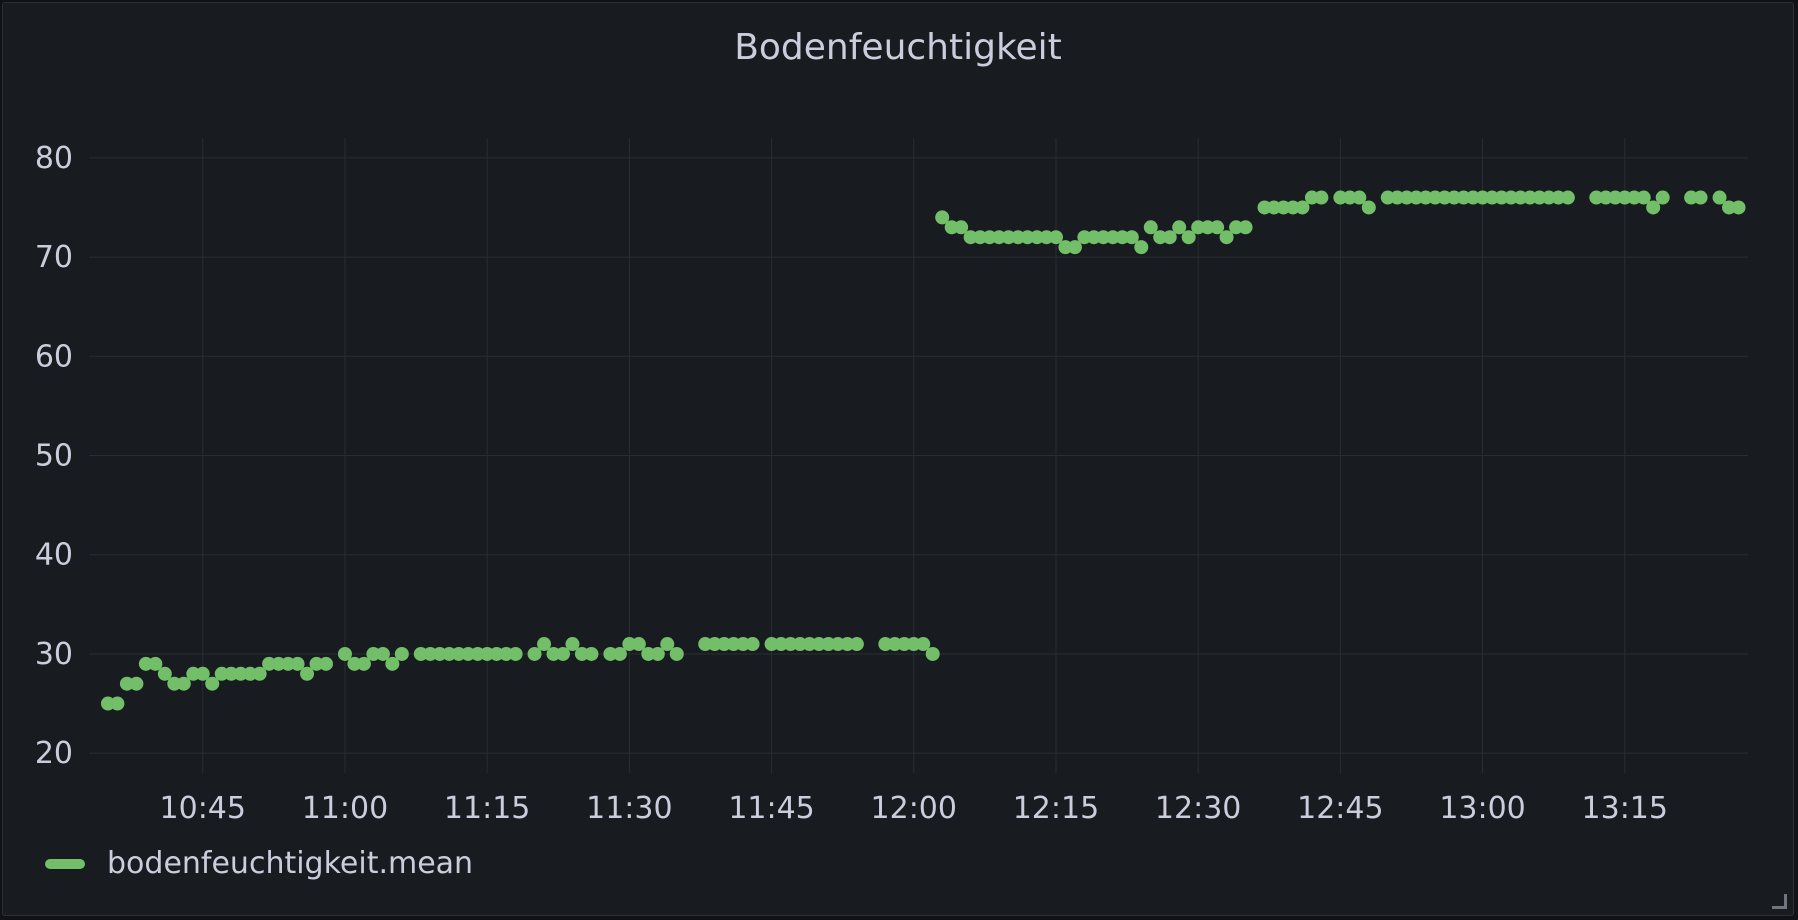 The image size is (1798, 920). I want to click on x-tick-label: 10:45, so click(203, 808).